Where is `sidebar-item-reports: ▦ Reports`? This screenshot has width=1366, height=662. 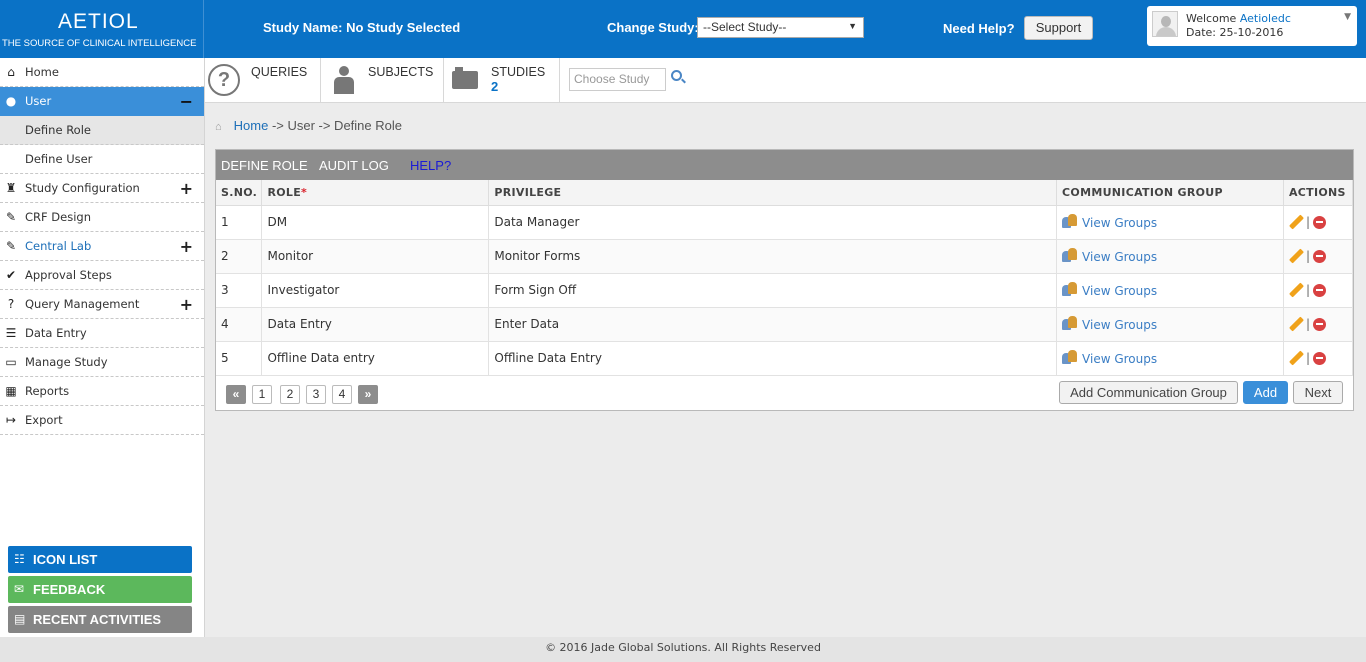
sidebar-item-reports: ▦ Reports is located at coordinates (102, 391).